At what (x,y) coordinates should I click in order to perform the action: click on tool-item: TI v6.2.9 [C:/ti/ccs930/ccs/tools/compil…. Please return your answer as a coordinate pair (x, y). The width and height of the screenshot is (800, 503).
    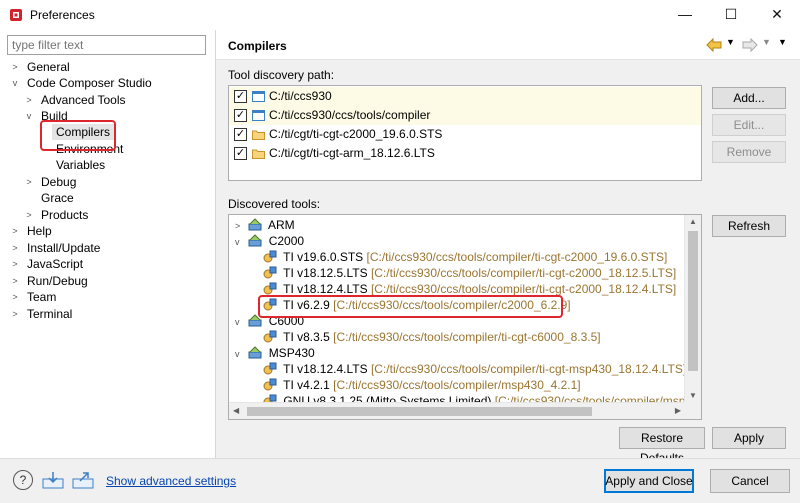
    Looking at the image, I should click on (417, 305).